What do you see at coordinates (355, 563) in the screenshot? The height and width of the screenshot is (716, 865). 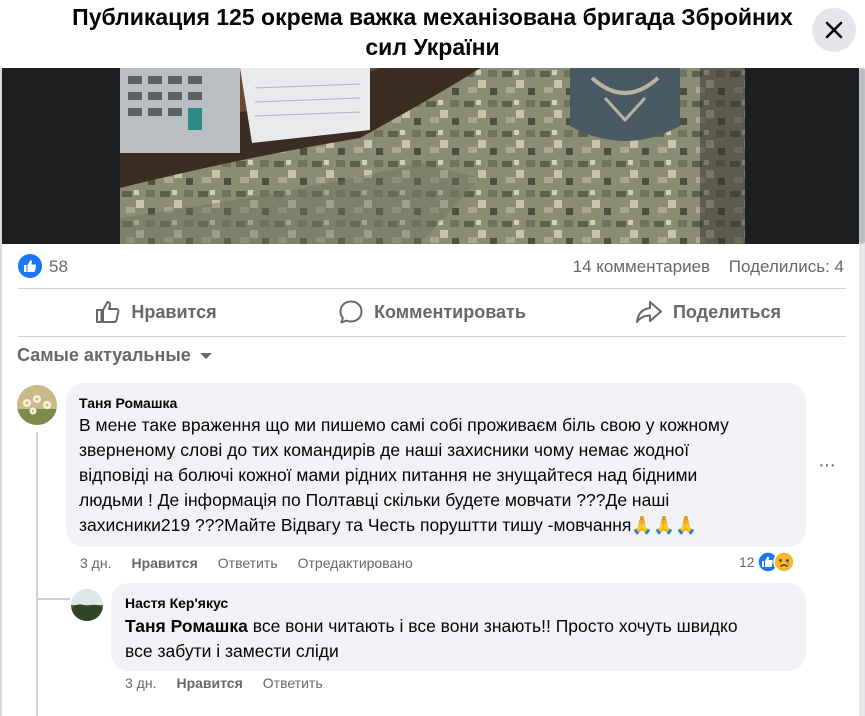 I see `comment-edited-label: Отредактировано` at bounding box center [355, 563].